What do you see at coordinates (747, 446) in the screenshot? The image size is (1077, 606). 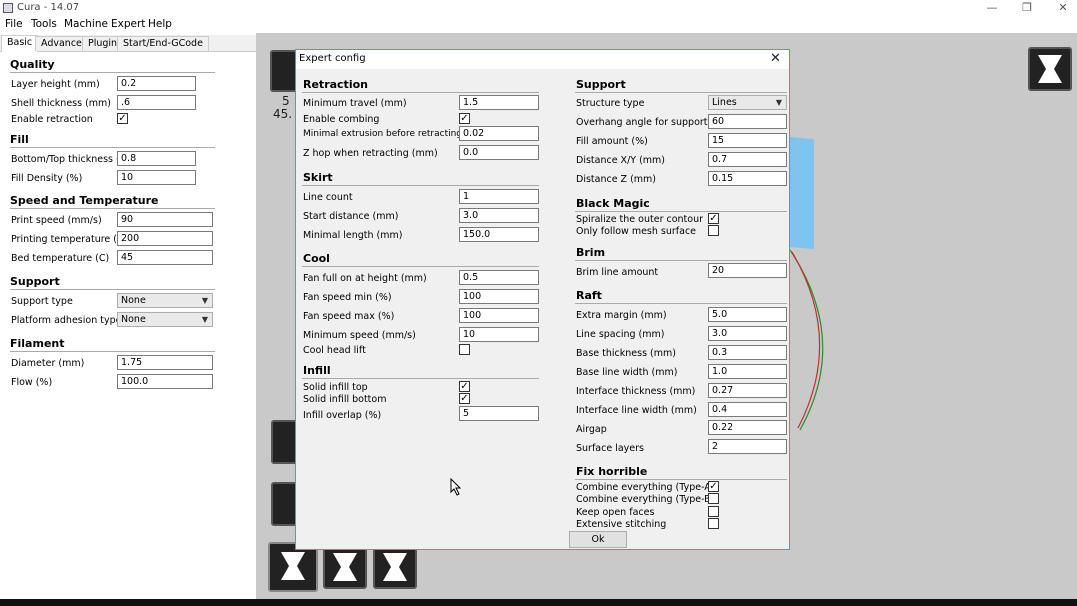 I see `surface-layers-input: 2` at bounding box center [747, 446].